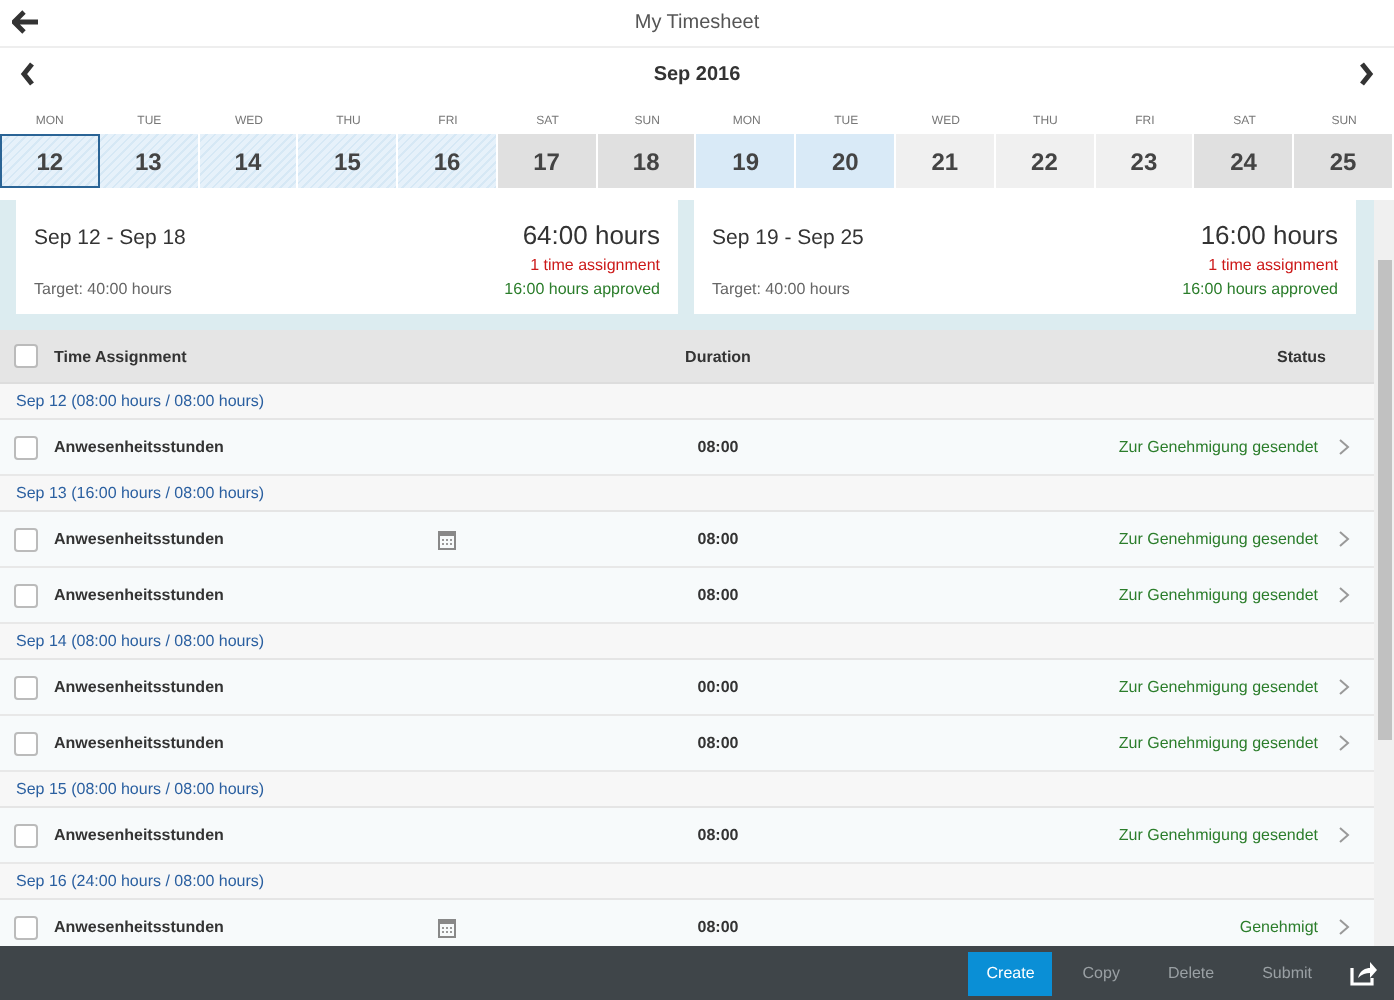 The width and height of the screenshot is (1394, 1000). What do you see at coordinates (1384, 573) in the screenshot?
I see `scrollbar` at bounding box center [1384, 573].